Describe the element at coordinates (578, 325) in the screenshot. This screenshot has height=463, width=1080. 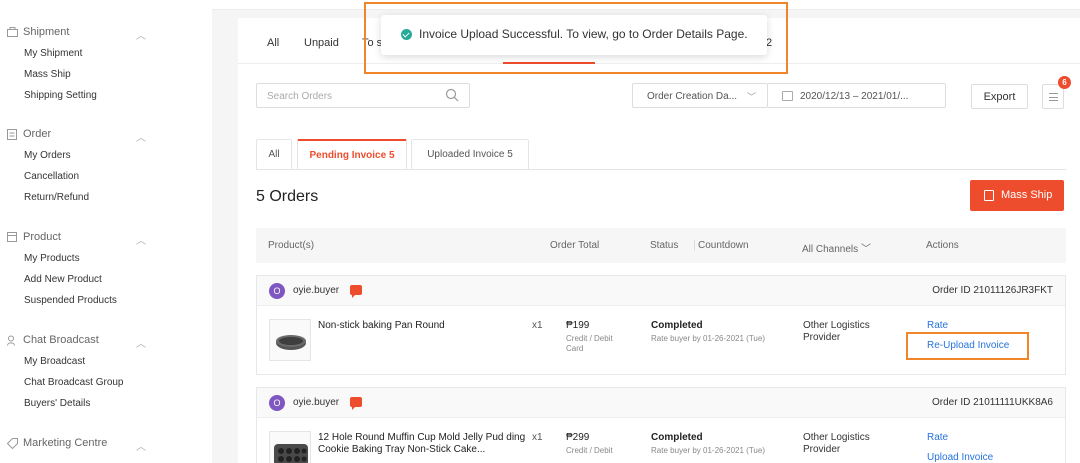
I see `order-total: ₱199` at that location.